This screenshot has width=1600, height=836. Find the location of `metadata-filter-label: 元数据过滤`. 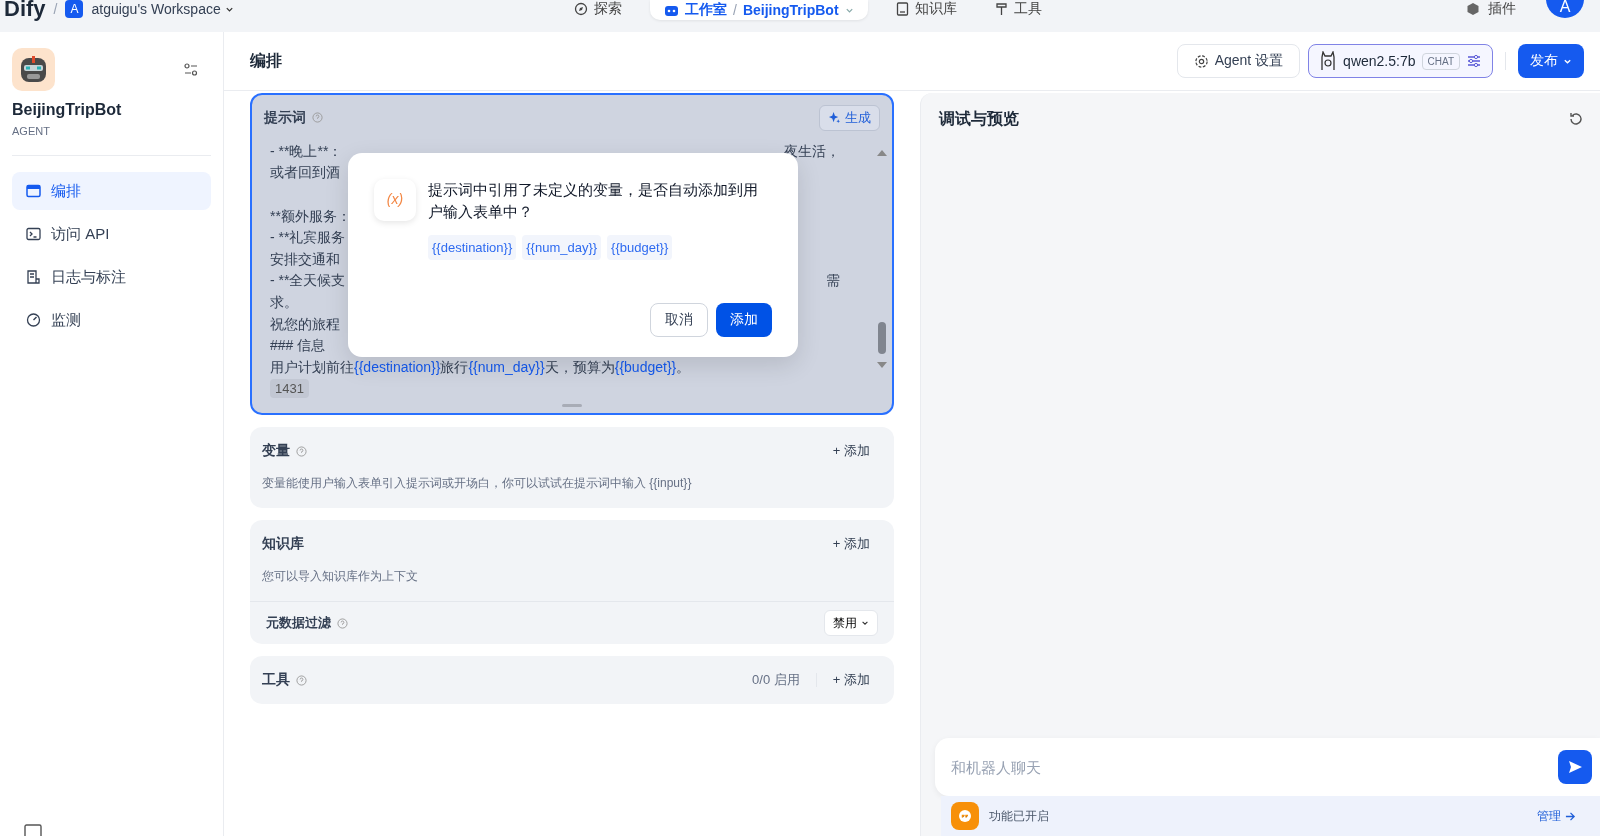

metadata-filter-label: 元数据过滤 is located at coordinates (298, 623).